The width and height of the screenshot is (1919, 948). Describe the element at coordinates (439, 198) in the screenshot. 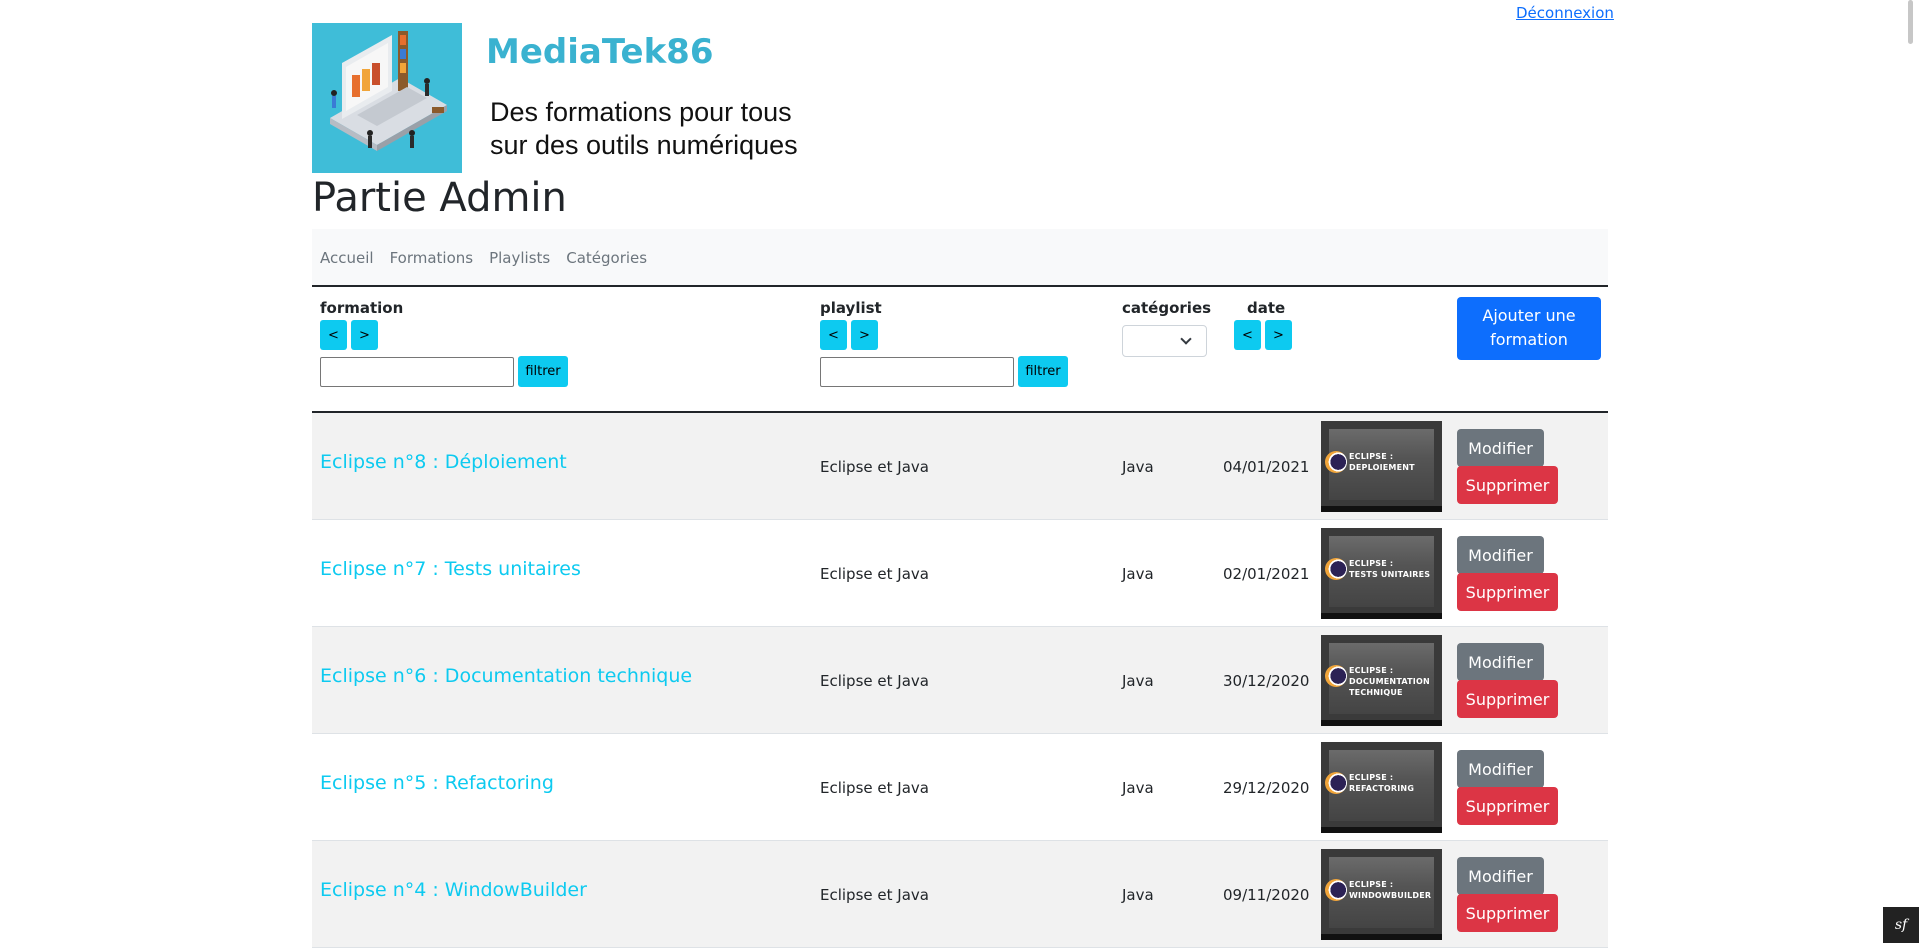

I see `page-title: Partie Admin` at that location.